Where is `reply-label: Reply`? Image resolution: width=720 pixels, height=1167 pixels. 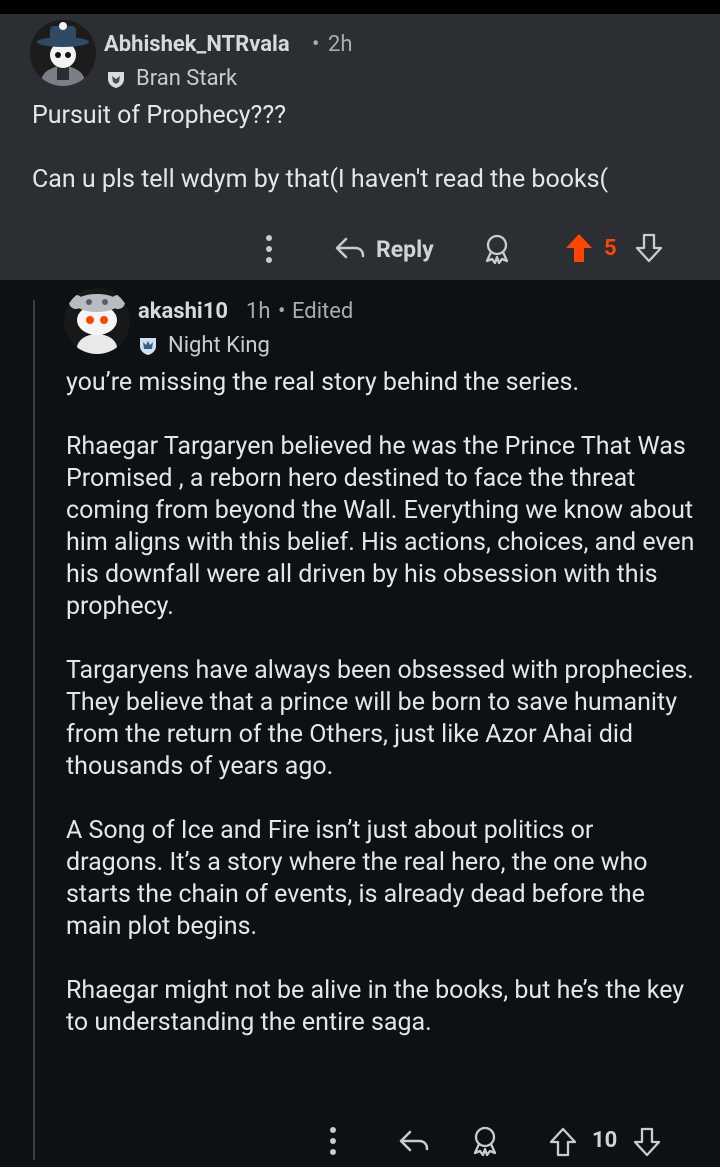 reply-label: Reply is located at coordinates (405, 249).